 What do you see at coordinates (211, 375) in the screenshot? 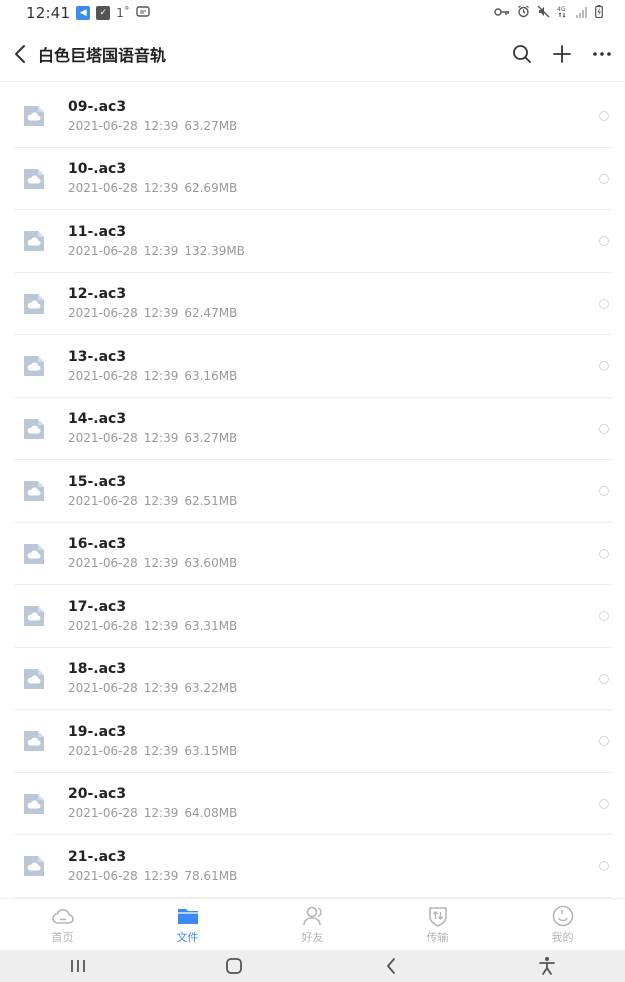
I see `file-size: 63.16MB` at bounding box center [211, 375].